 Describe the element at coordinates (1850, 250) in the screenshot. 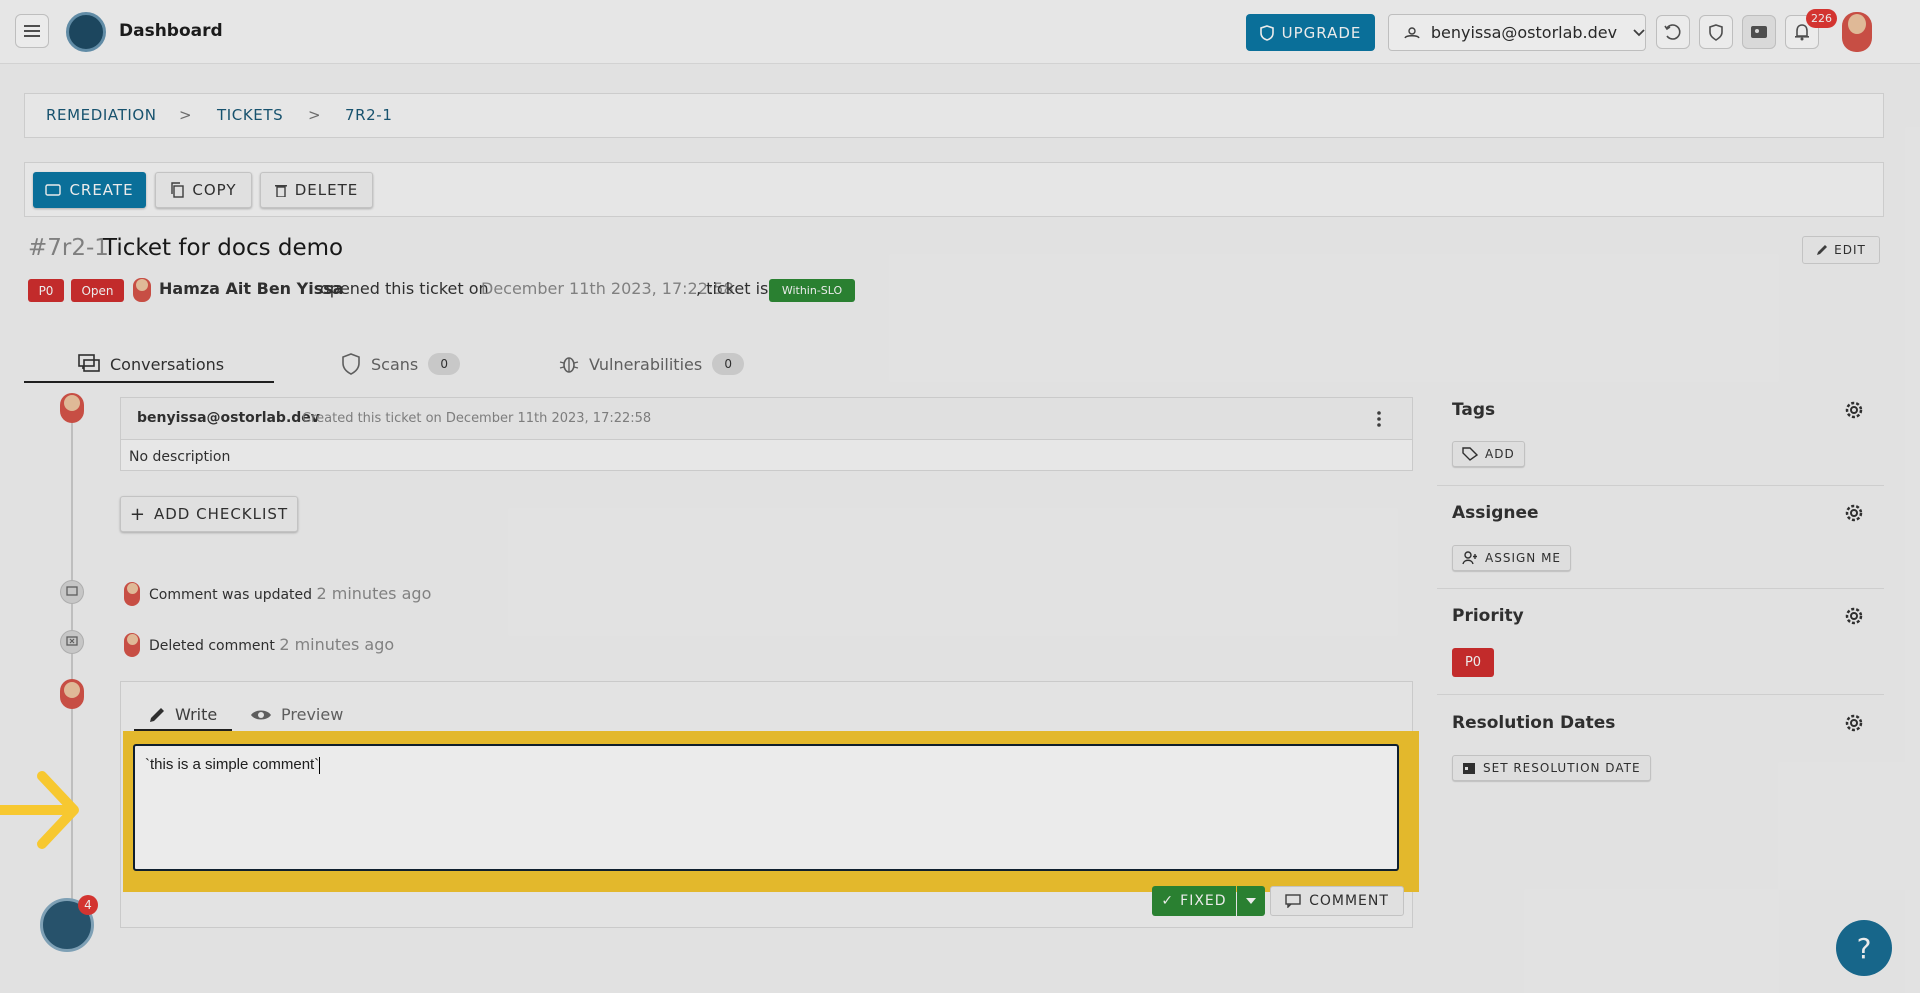

I see `edit-label: EDIT` at that location.